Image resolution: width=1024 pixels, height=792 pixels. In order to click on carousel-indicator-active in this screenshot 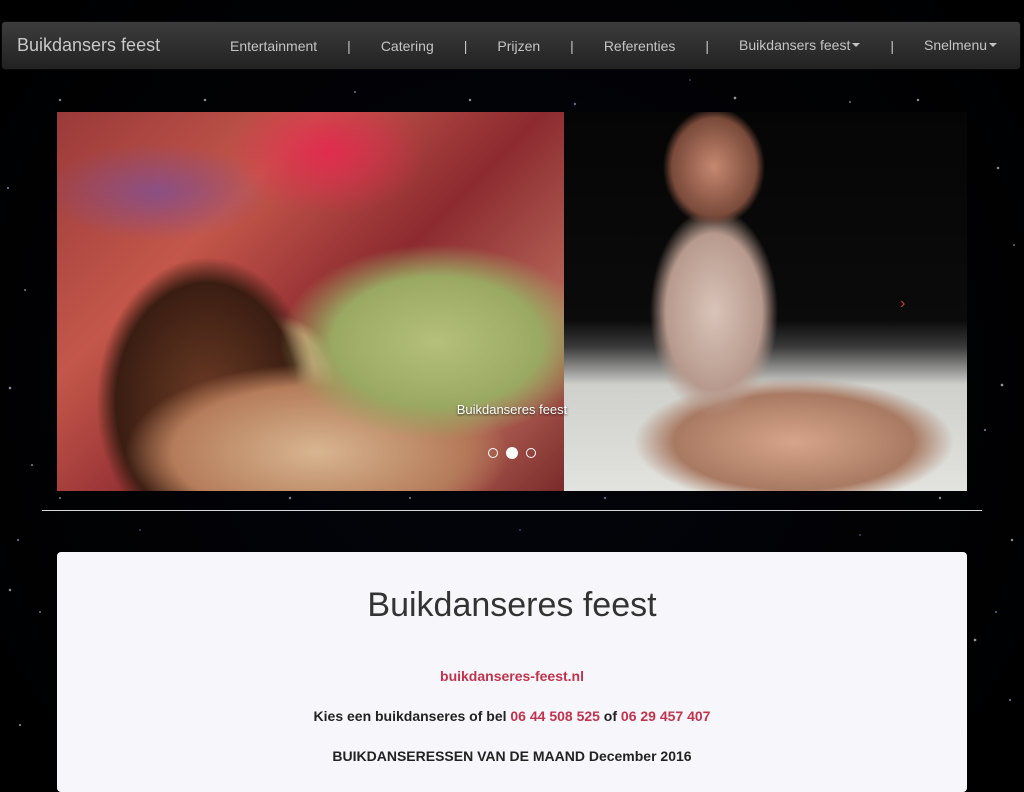, I will do `click(512, 452)`.